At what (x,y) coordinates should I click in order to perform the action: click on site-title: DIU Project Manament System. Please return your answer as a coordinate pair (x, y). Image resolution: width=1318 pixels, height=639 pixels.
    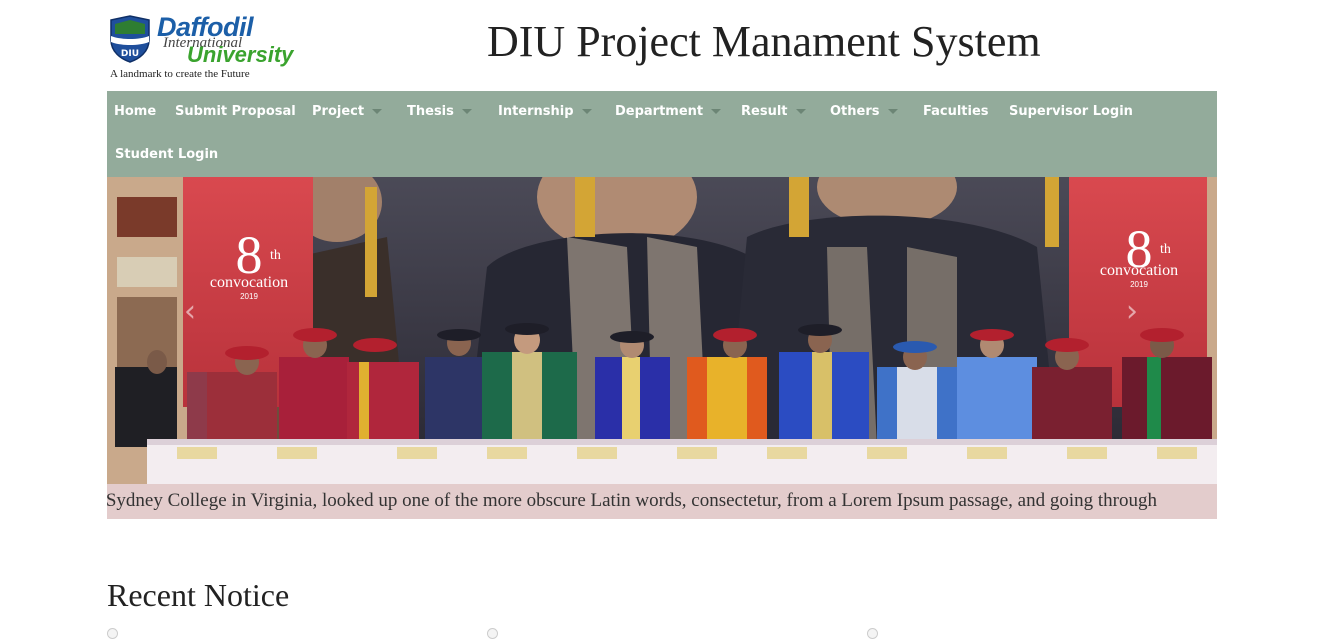
    Looking at the image, I should click on (764, 41).